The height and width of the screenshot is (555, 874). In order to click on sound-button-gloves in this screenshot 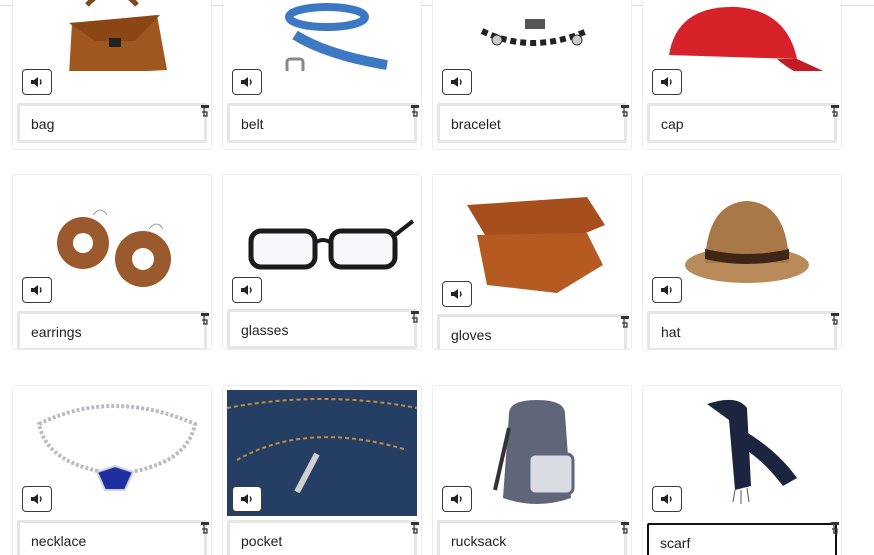, I will do `click(457, 294)`.